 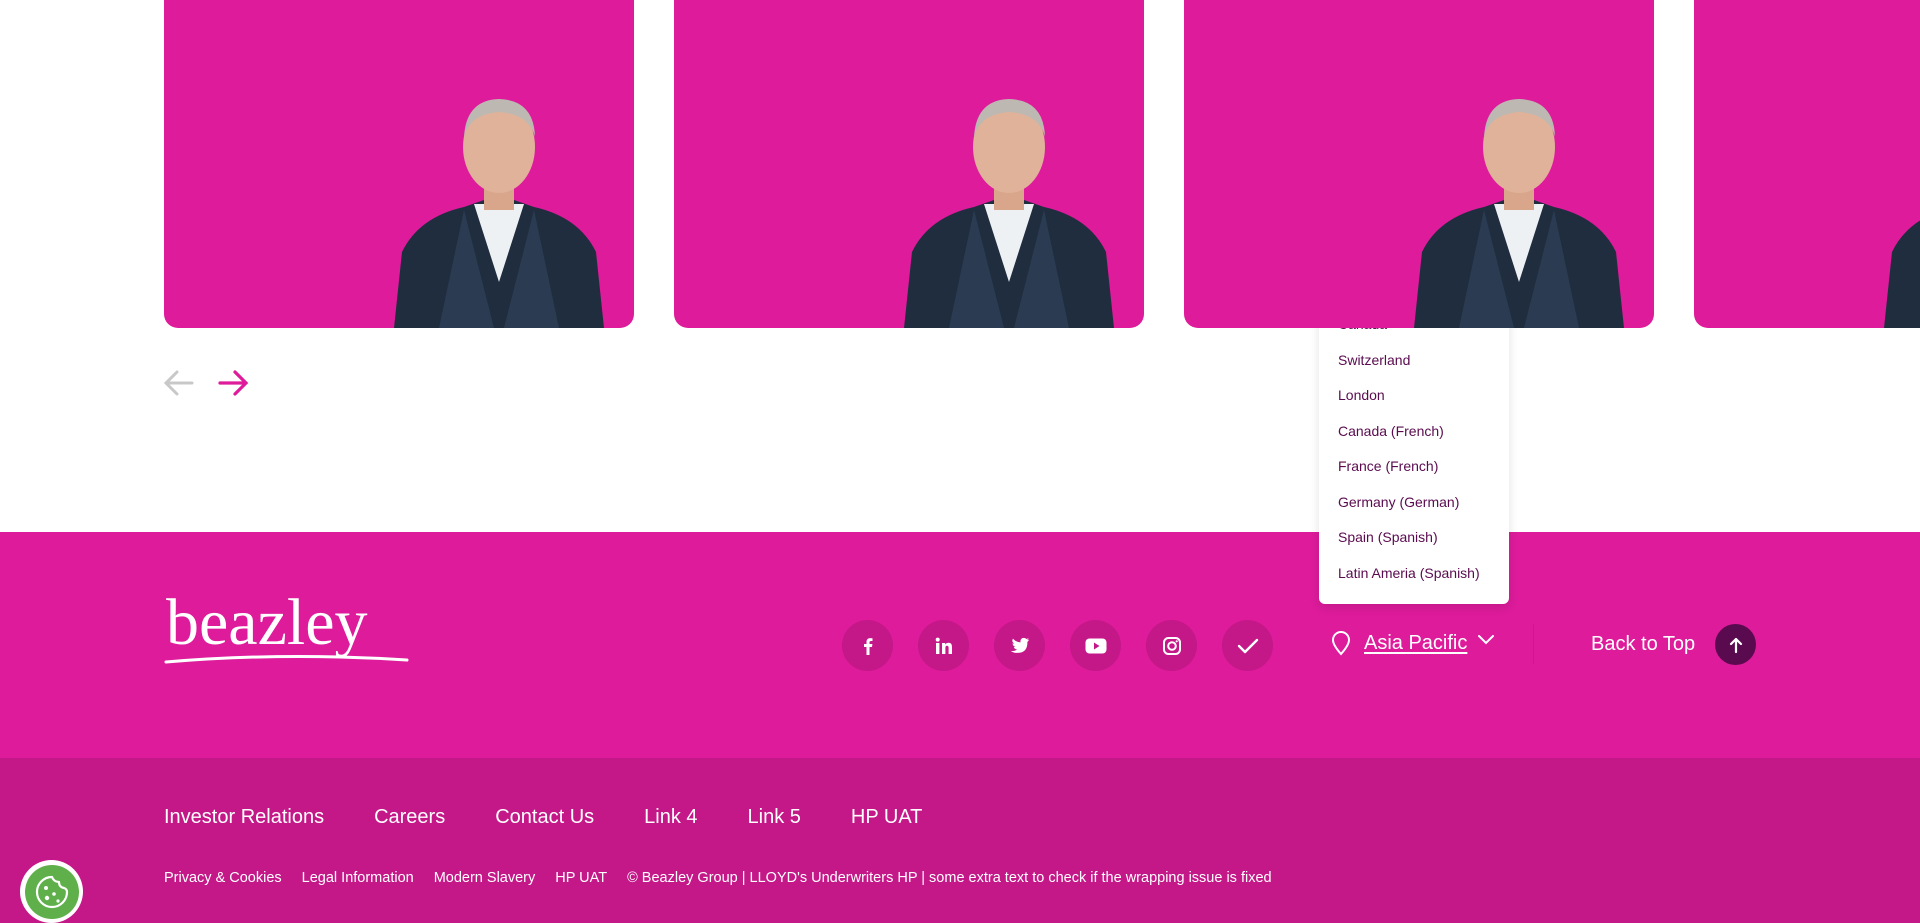 I want to click on region-option: London, so click(x=1409, y=396).